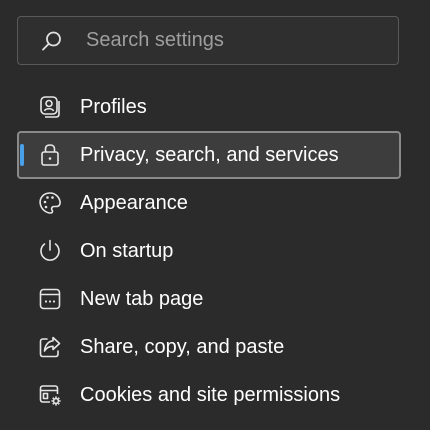  What do you see at coordinates (22, 155) in the screenshot?
I see `selected-indicator` at bounding box center [22, 155].